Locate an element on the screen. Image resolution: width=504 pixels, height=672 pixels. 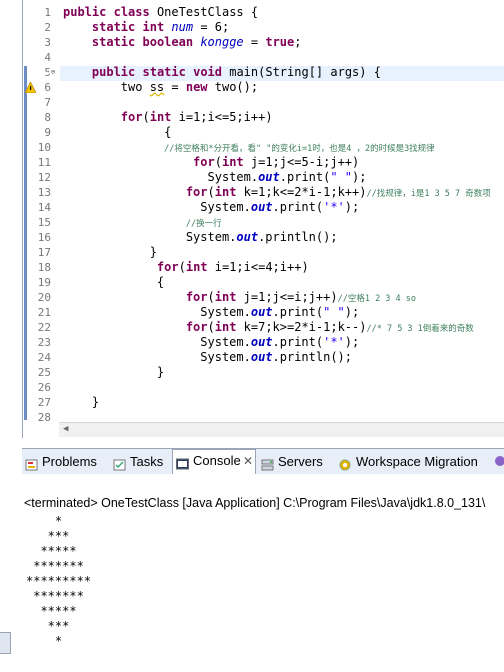
tab-problems: Problems is located at coordinates (59, 462).